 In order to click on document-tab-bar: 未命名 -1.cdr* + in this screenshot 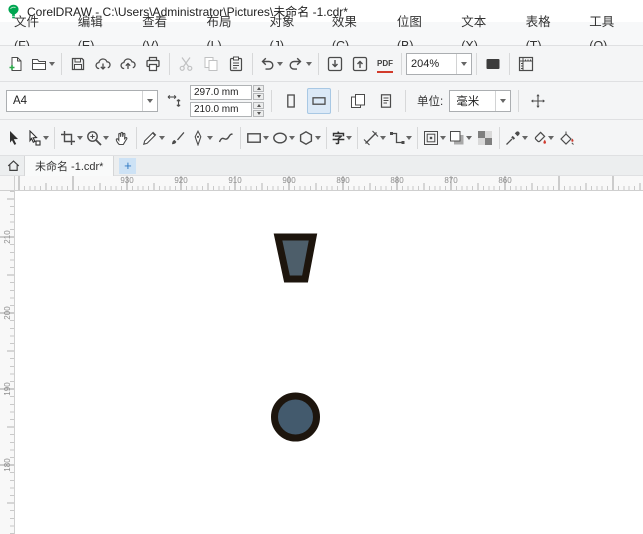, I will do `click(321, 165)`.